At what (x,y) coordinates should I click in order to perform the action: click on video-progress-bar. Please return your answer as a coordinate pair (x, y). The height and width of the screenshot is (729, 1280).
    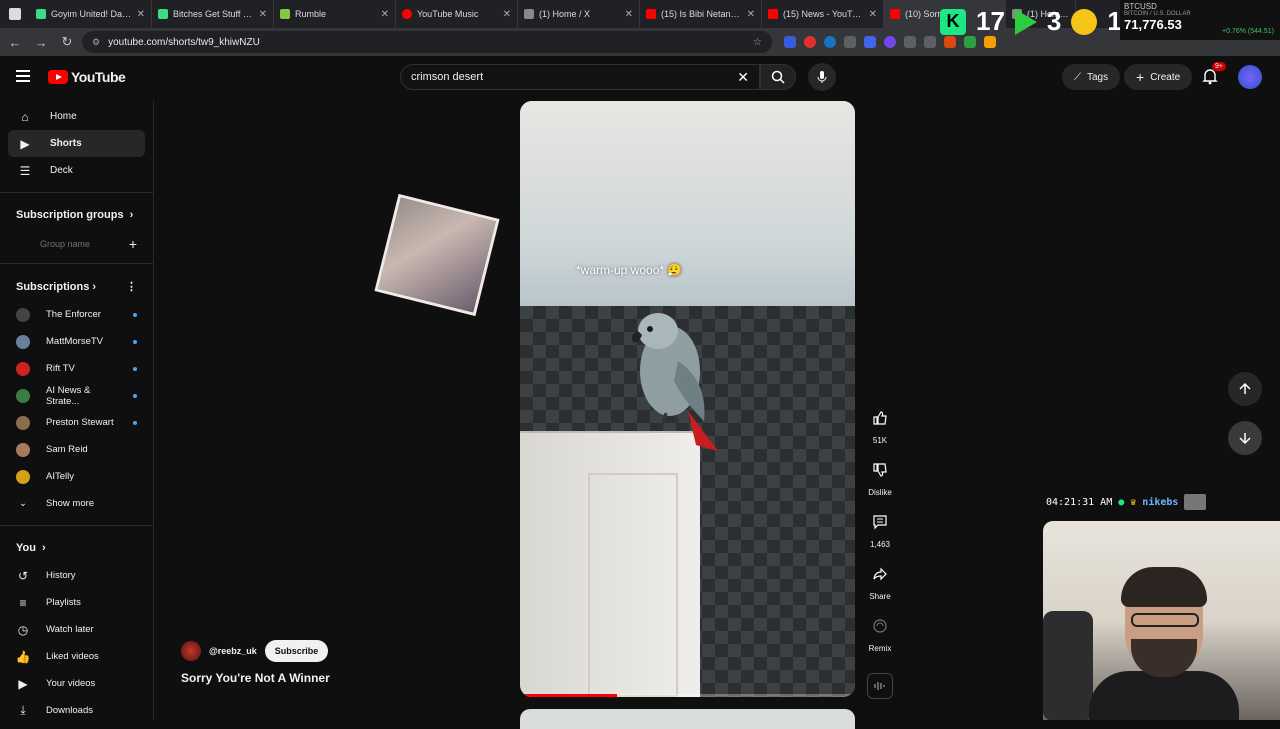
    Looking at the image, I should click on (687, 695).